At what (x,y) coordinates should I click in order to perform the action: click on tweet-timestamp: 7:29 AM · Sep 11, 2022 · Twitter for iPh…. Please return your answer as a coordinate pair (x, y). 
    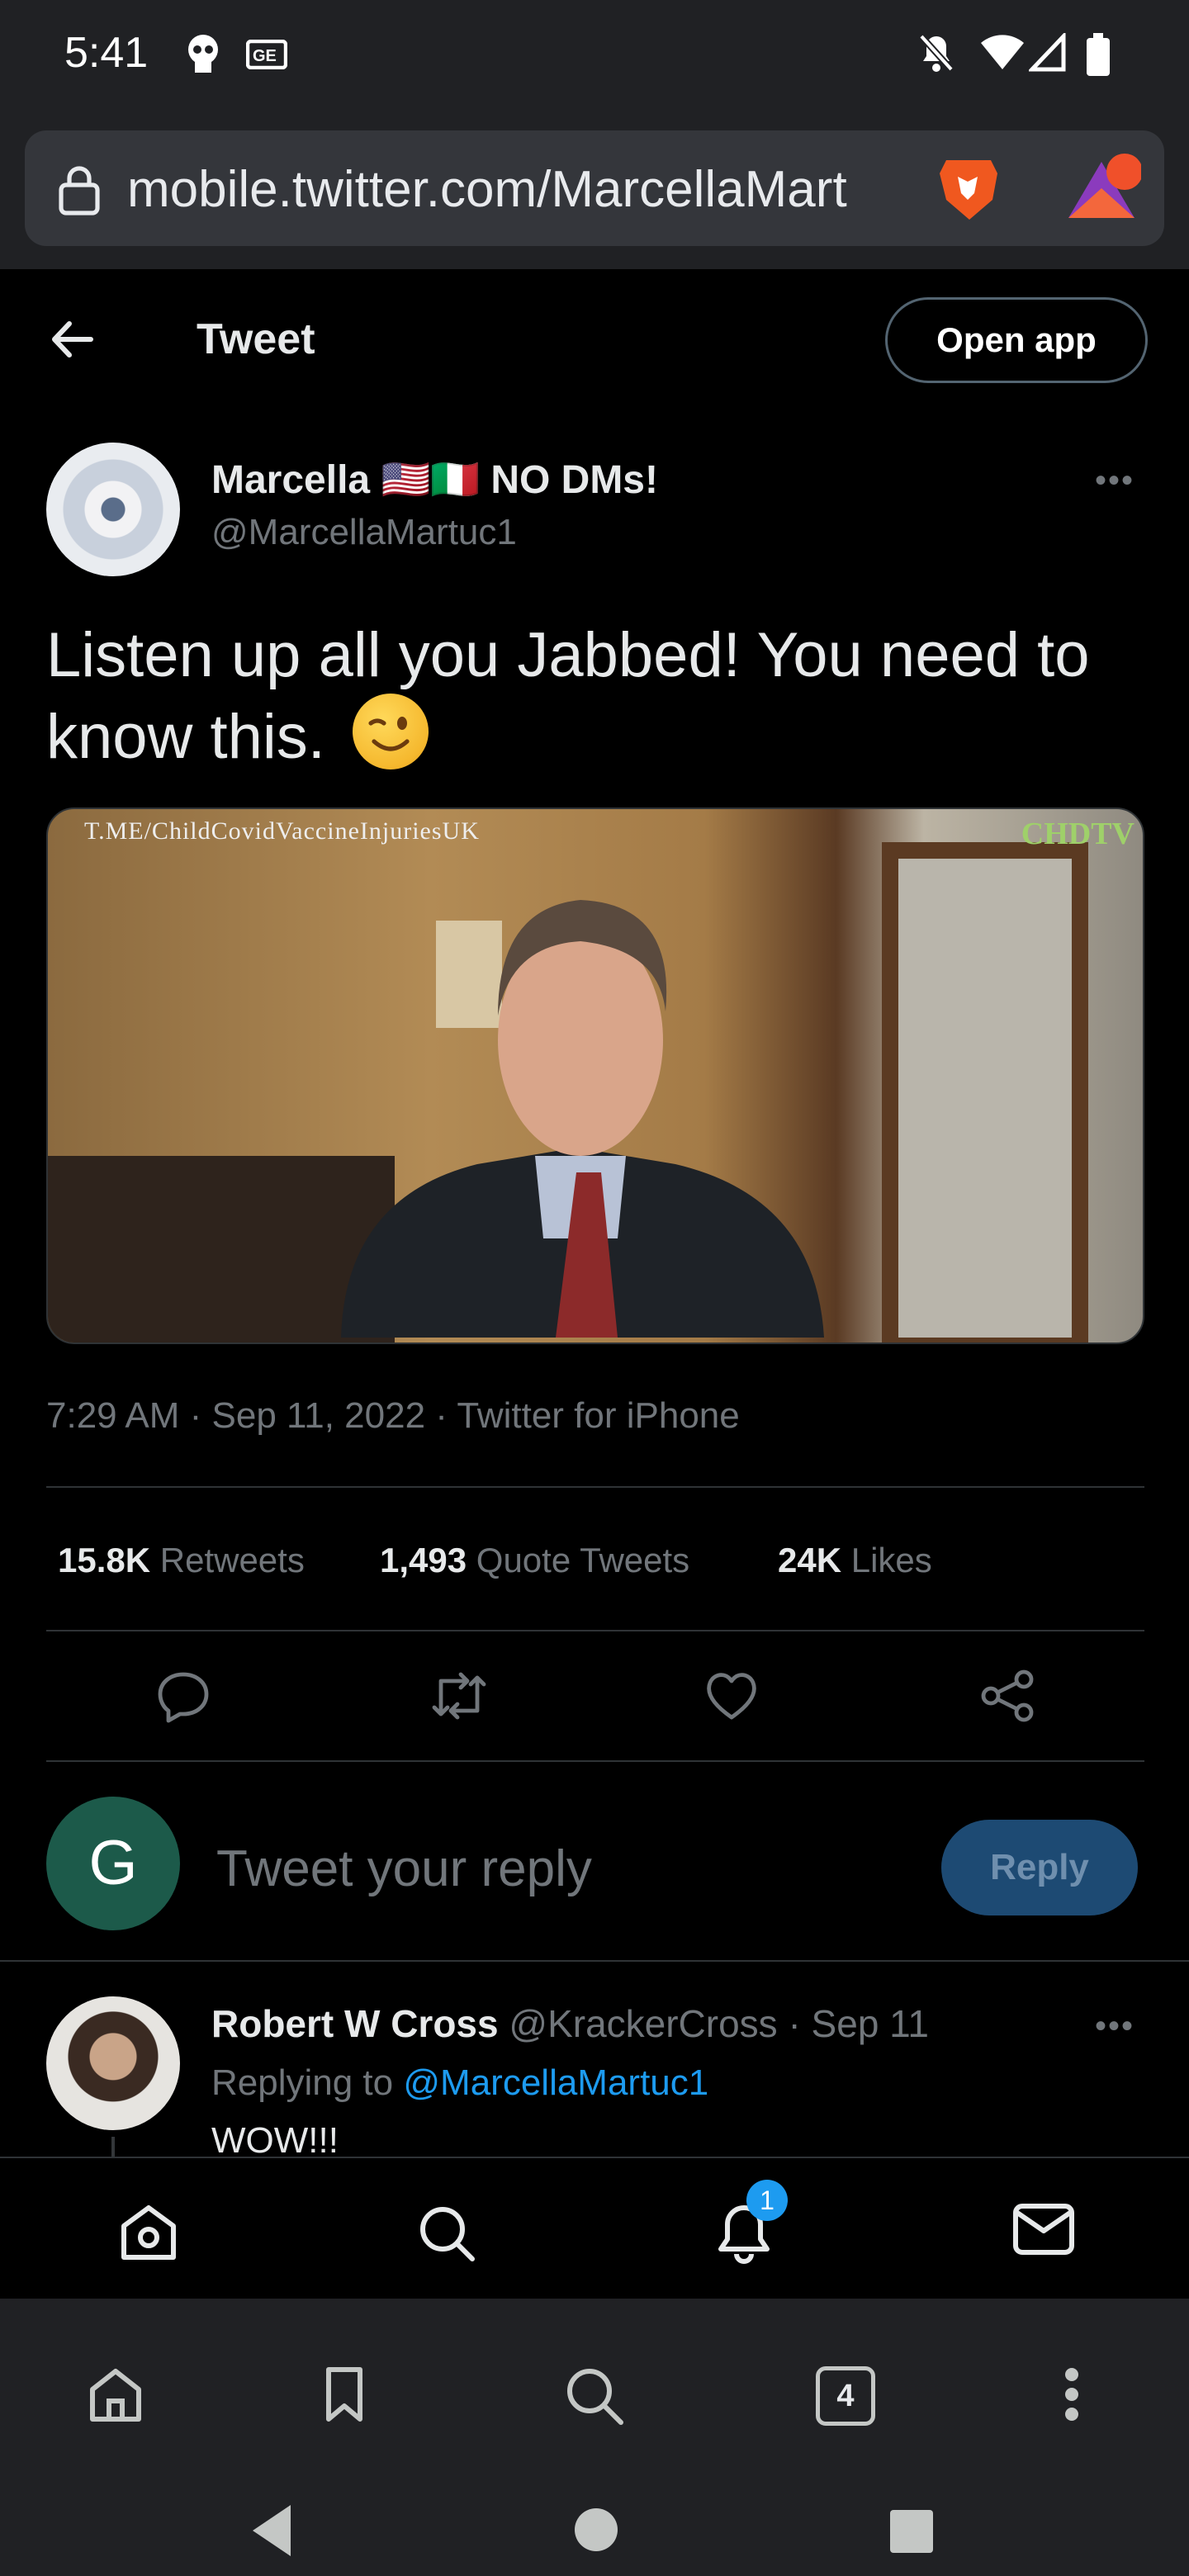
    Looking at the image, I should click on (393, 1416).